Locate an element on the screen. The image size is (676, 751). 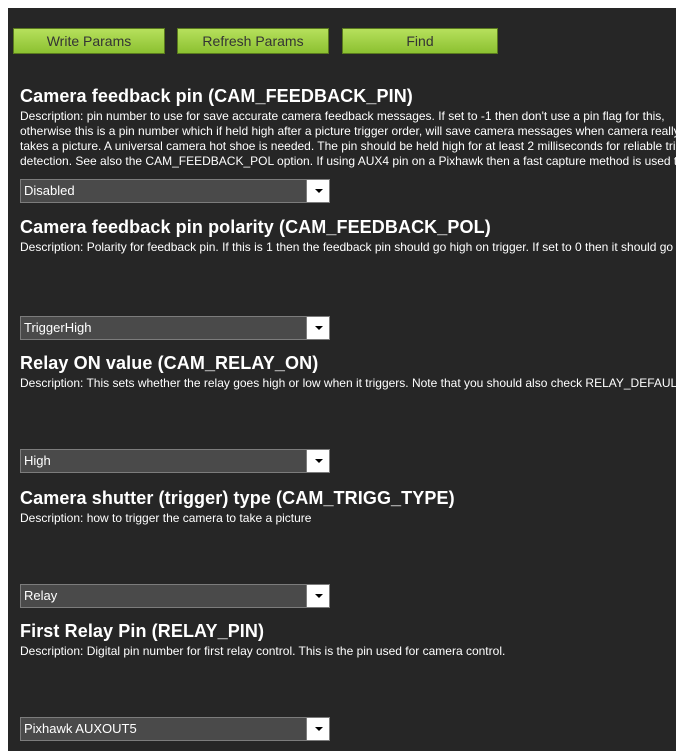
selected-value: High is located at coordinates (37, 460).